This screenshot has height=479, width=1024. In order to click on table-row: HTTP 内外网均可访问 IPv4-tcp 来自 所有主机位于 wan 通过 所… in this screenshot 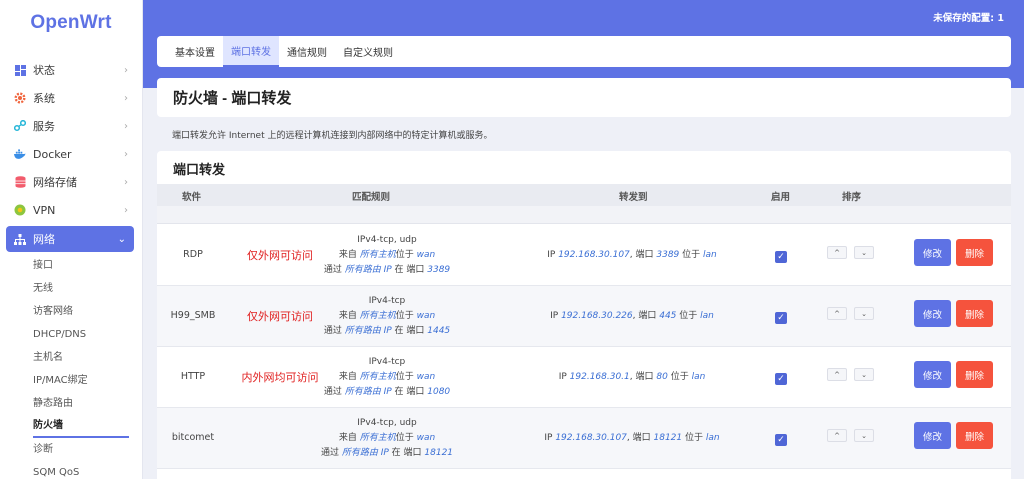, I will do `click(584, 377)`.